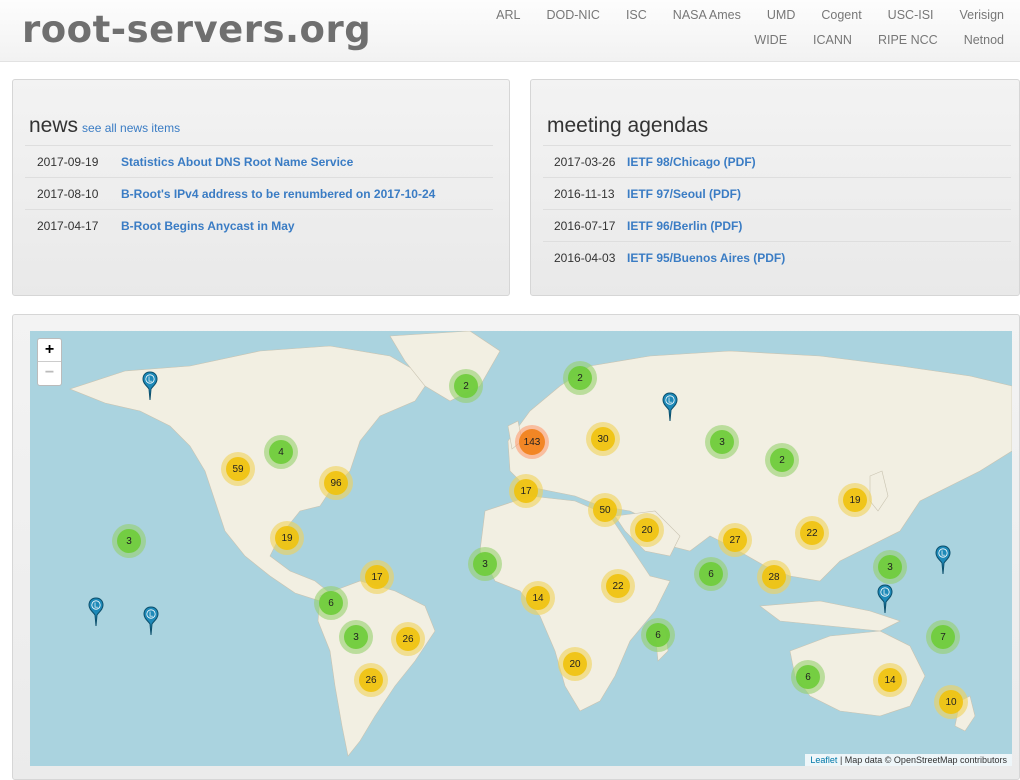  What do you see at coordinates (781, 15) in the screenshot?
I see `nav-link-umd: UMD` at bounding box center [781, 15].